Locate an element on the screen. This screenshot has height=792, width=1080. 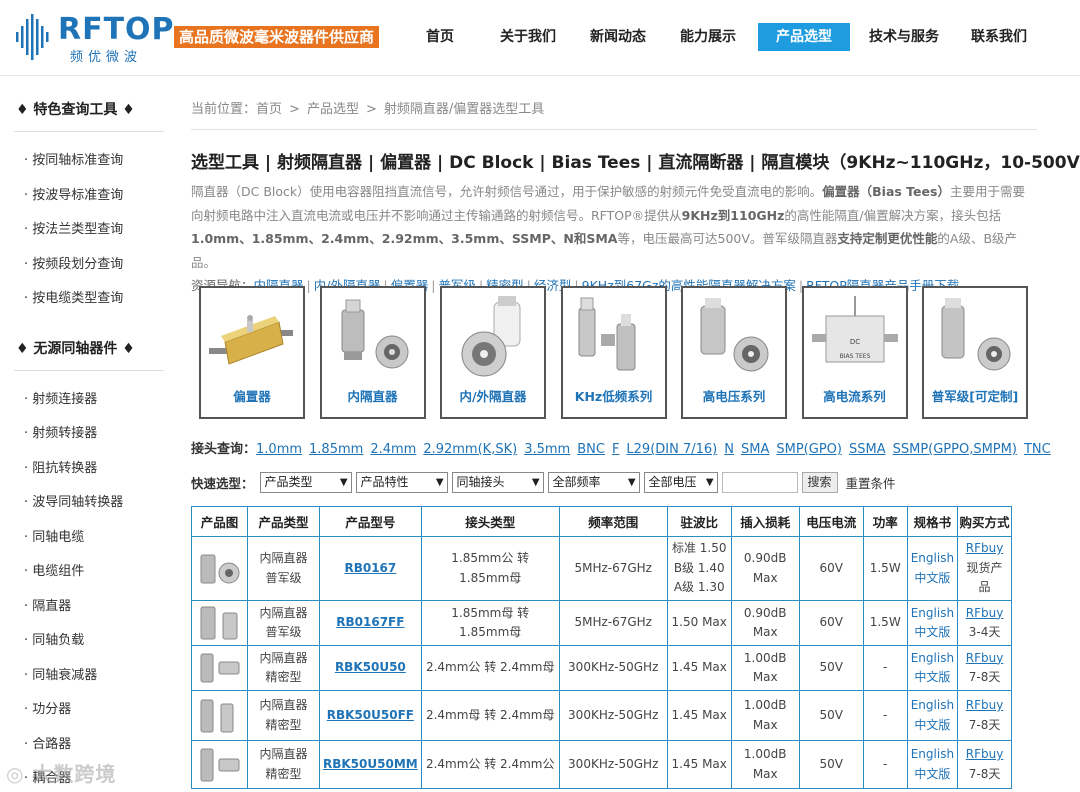
logo-wordmark: RFTOP is located at coordinates (116, 29).